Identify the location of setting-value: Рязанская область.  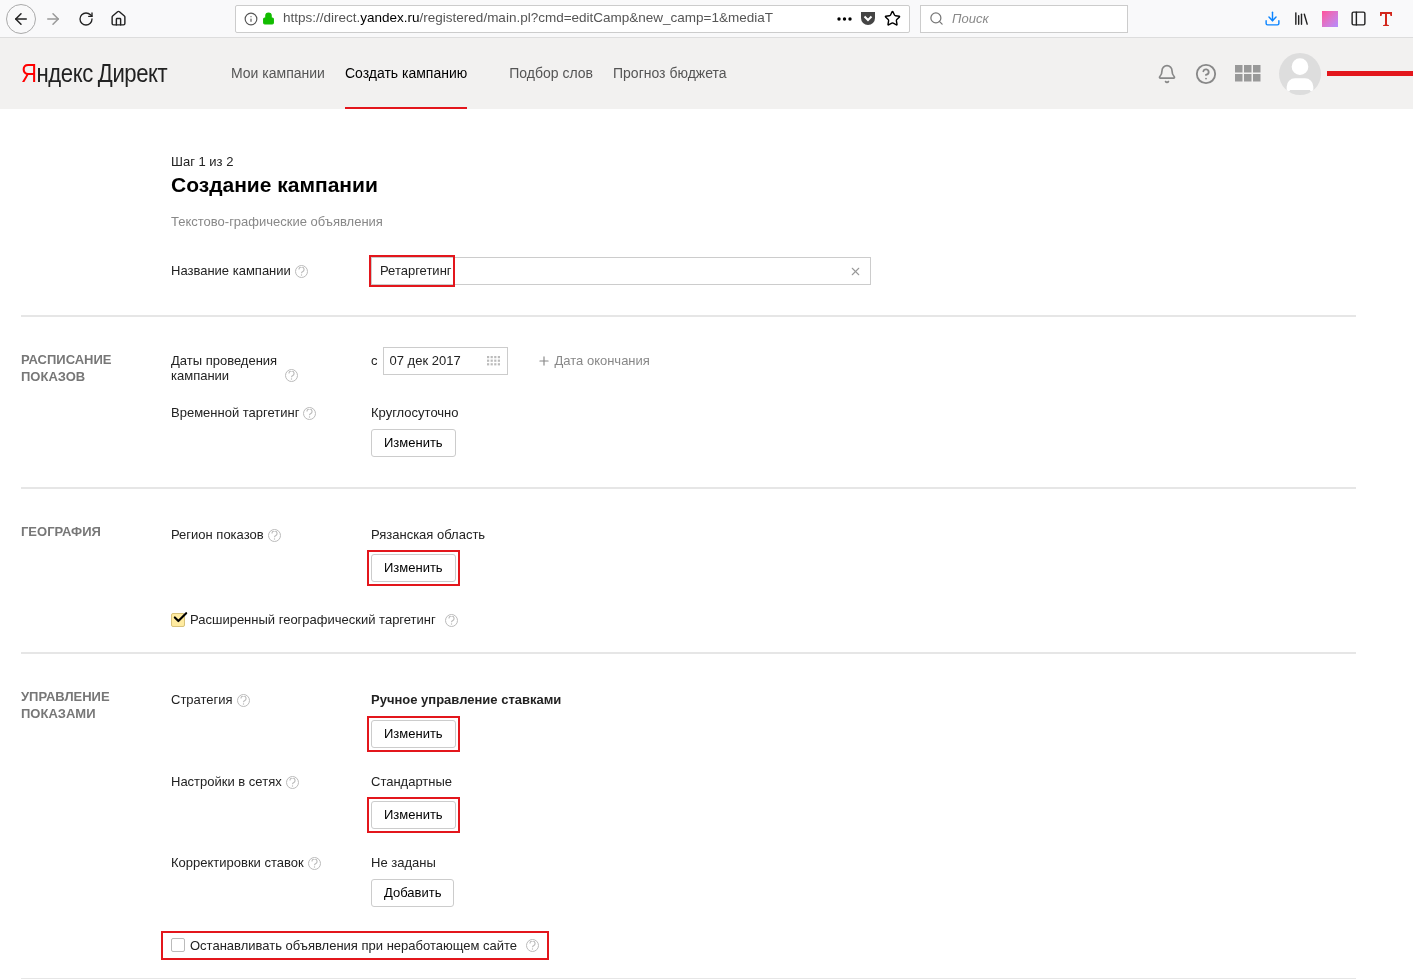
(428, 534).